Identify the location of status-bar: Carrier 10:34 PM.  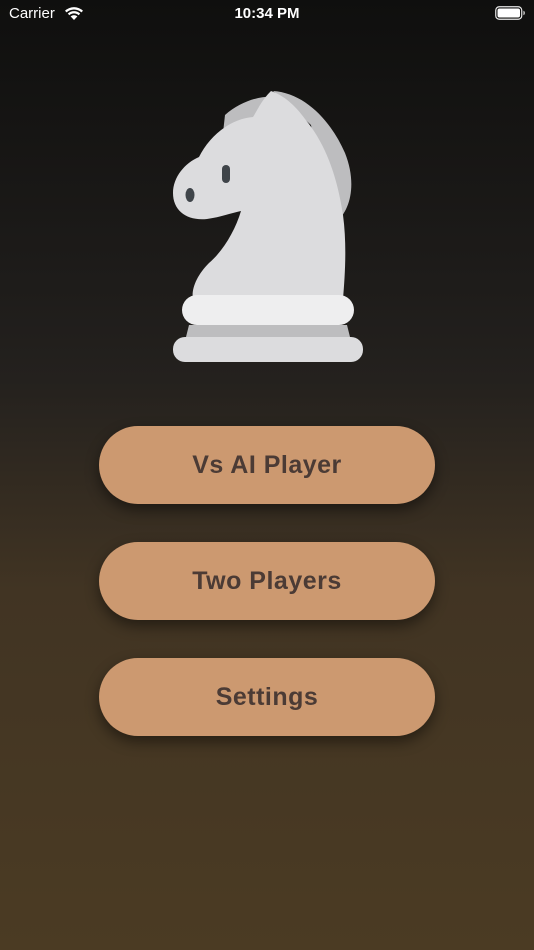
(267, 14).